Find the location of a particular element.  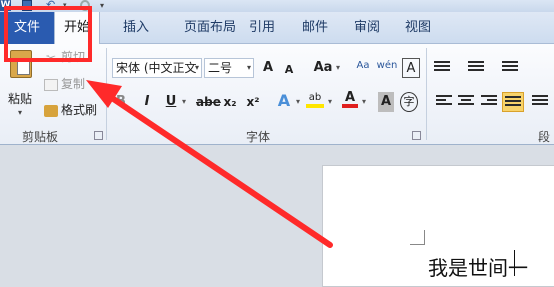

char-shading-button: A is located at coordinates (386, 102).